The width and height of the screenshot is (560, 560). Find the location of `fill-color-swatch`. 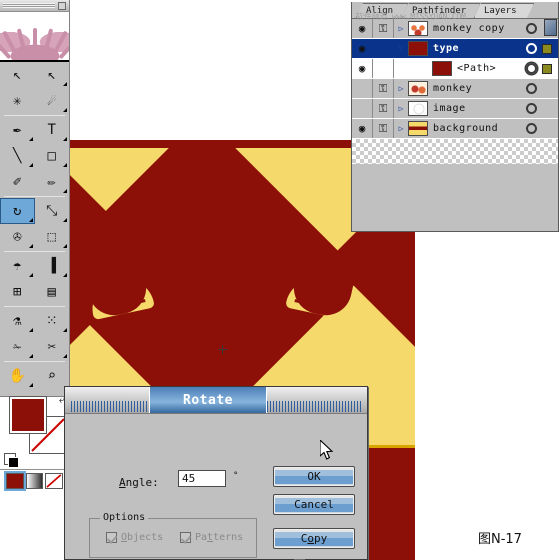

fill-color-swatch is located at coordinates (28, 415).